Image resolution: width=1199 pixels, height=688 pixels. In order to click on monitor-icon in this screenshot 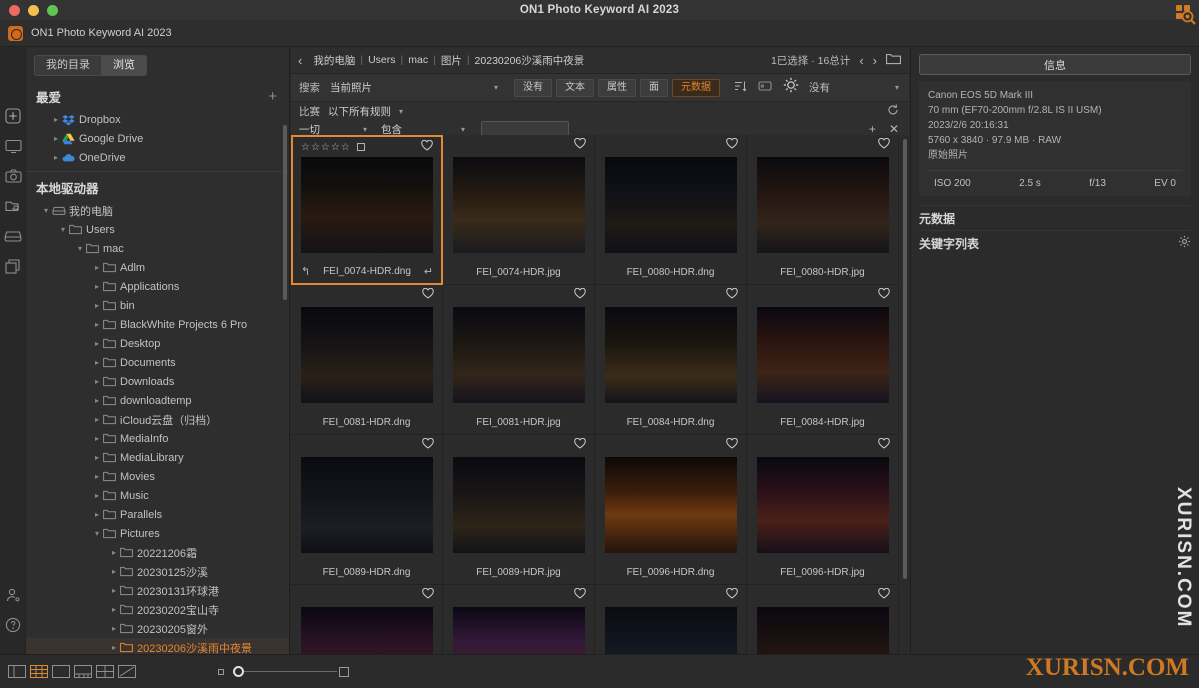, I will do `click(13, 146)`.